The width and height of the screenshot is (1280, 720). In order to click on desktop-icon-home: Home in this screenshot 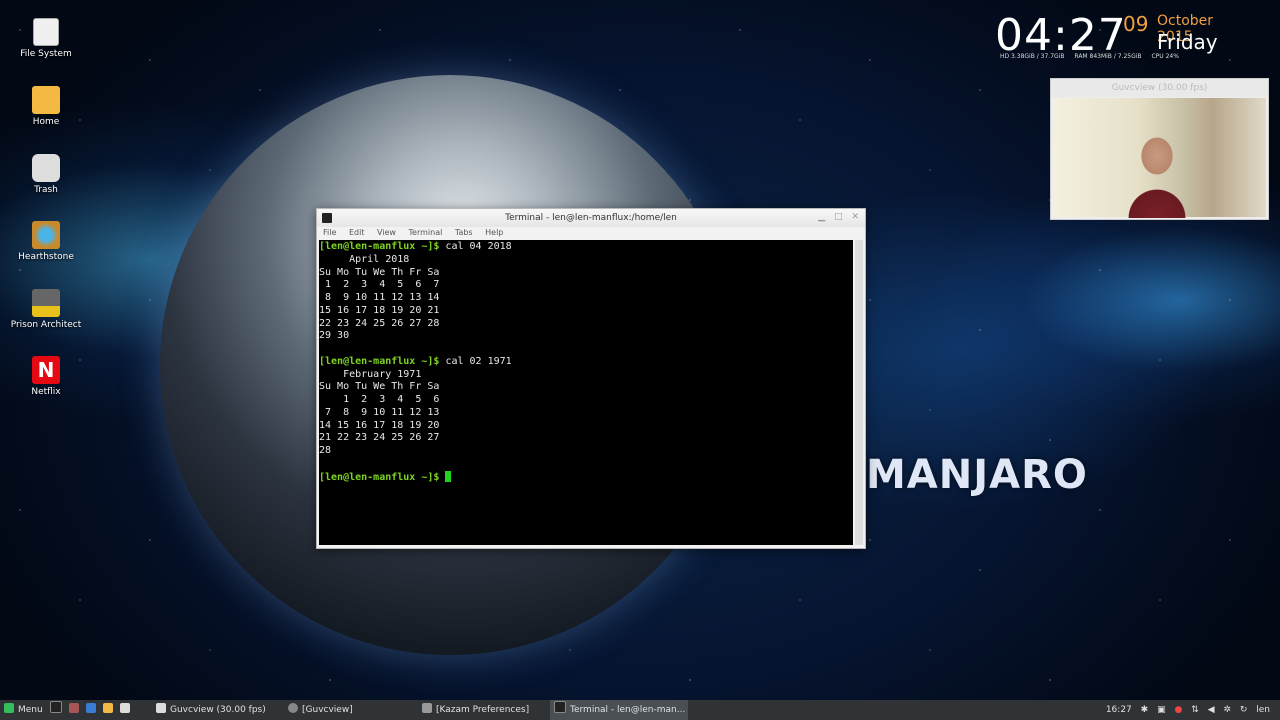, I will do `click(46, 106)`.